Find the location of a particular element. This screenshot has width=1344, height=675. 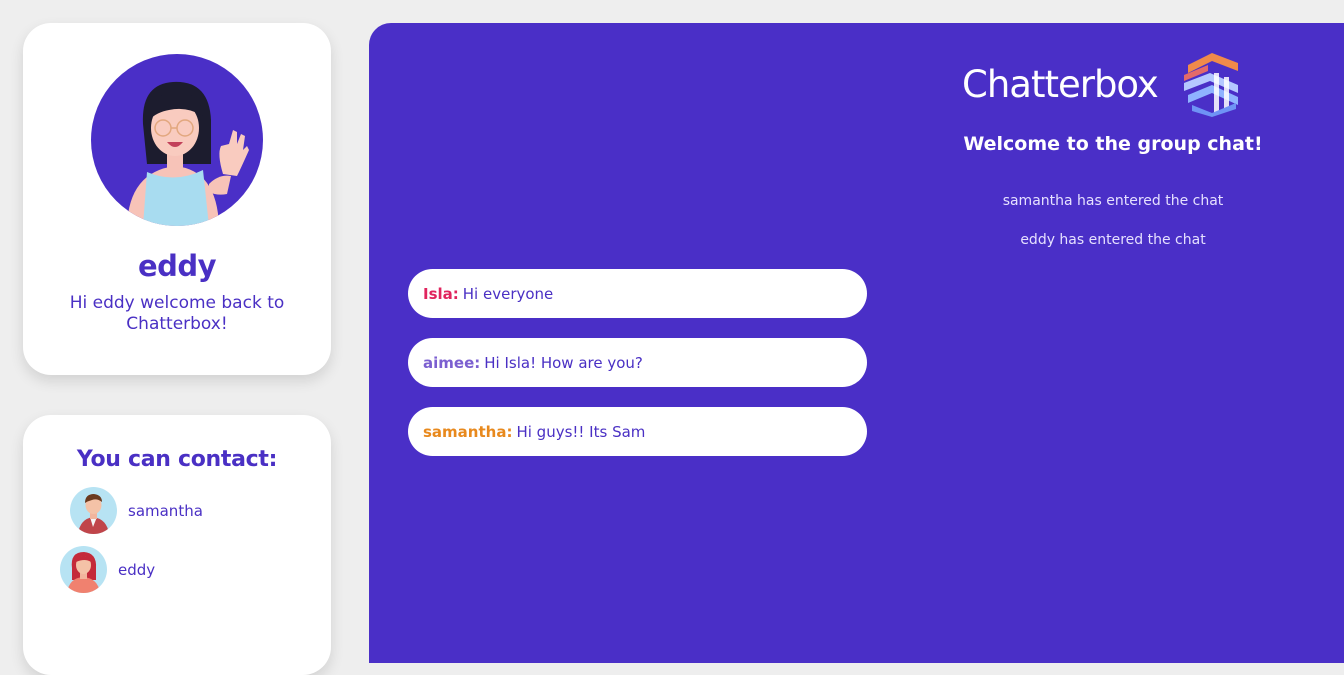

user-avatar is located at coordinates (177, 140).